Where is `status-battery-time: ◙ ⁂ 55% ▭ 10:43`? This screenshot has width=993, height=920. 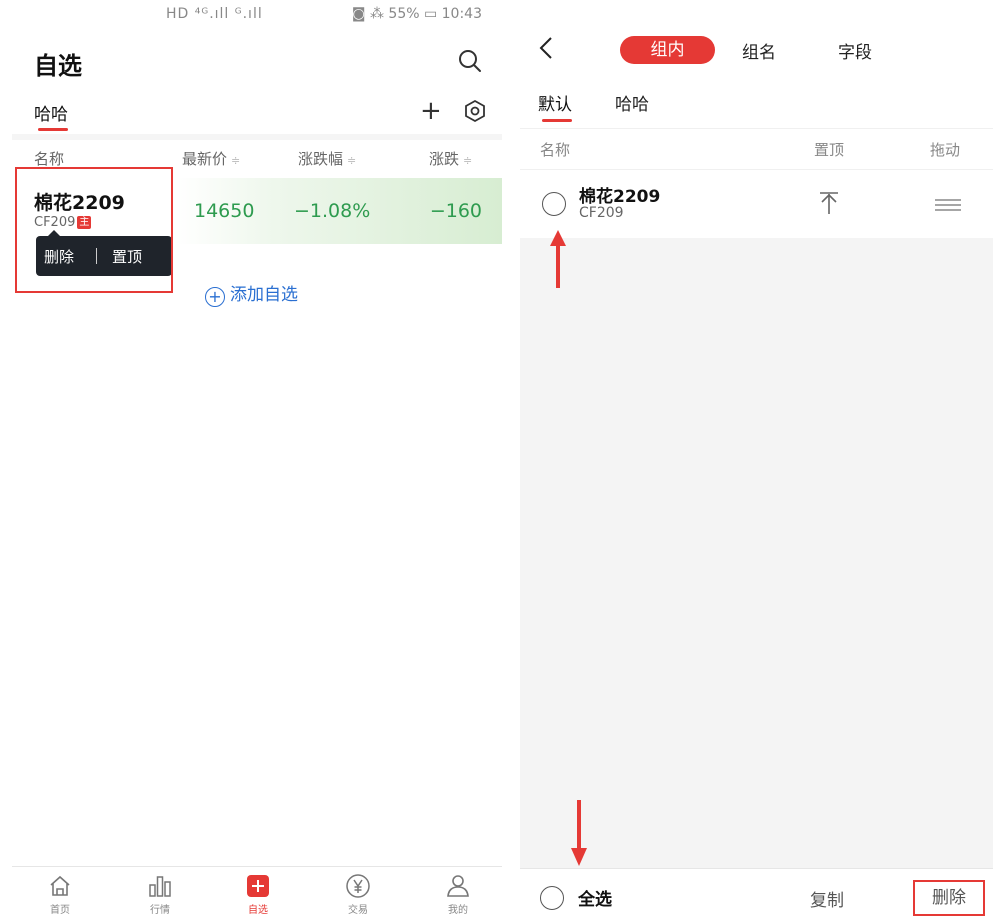
status-battery-time: ◙ ⁂ 55% ▭ 10:43 is located at coordinates (416, 14).